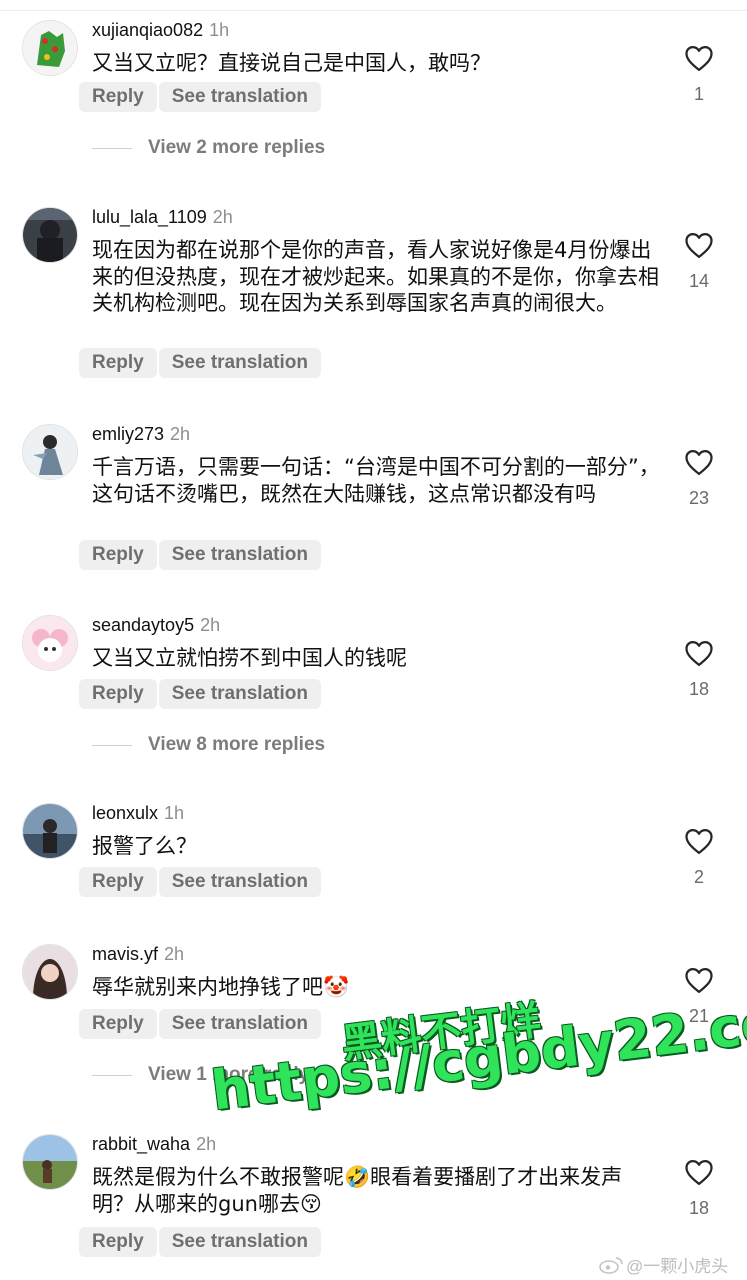 Image resolution: width=747 pixels, height=1280 pixels. What do you see at coordinates (125, 813) in the screenshot?
I see `username: leonxulx` at bounding box center [125, 813].